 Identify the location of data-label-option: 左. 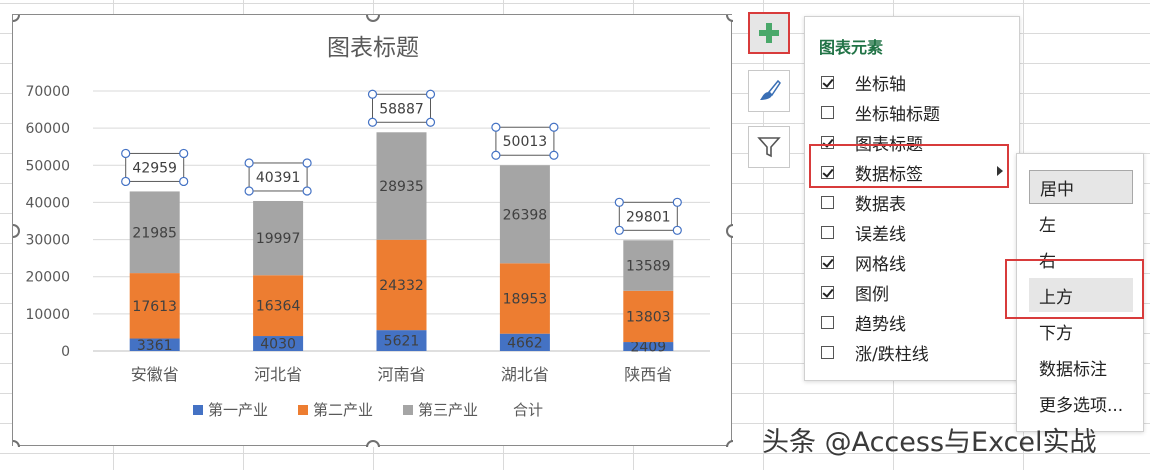
(1081, 223).